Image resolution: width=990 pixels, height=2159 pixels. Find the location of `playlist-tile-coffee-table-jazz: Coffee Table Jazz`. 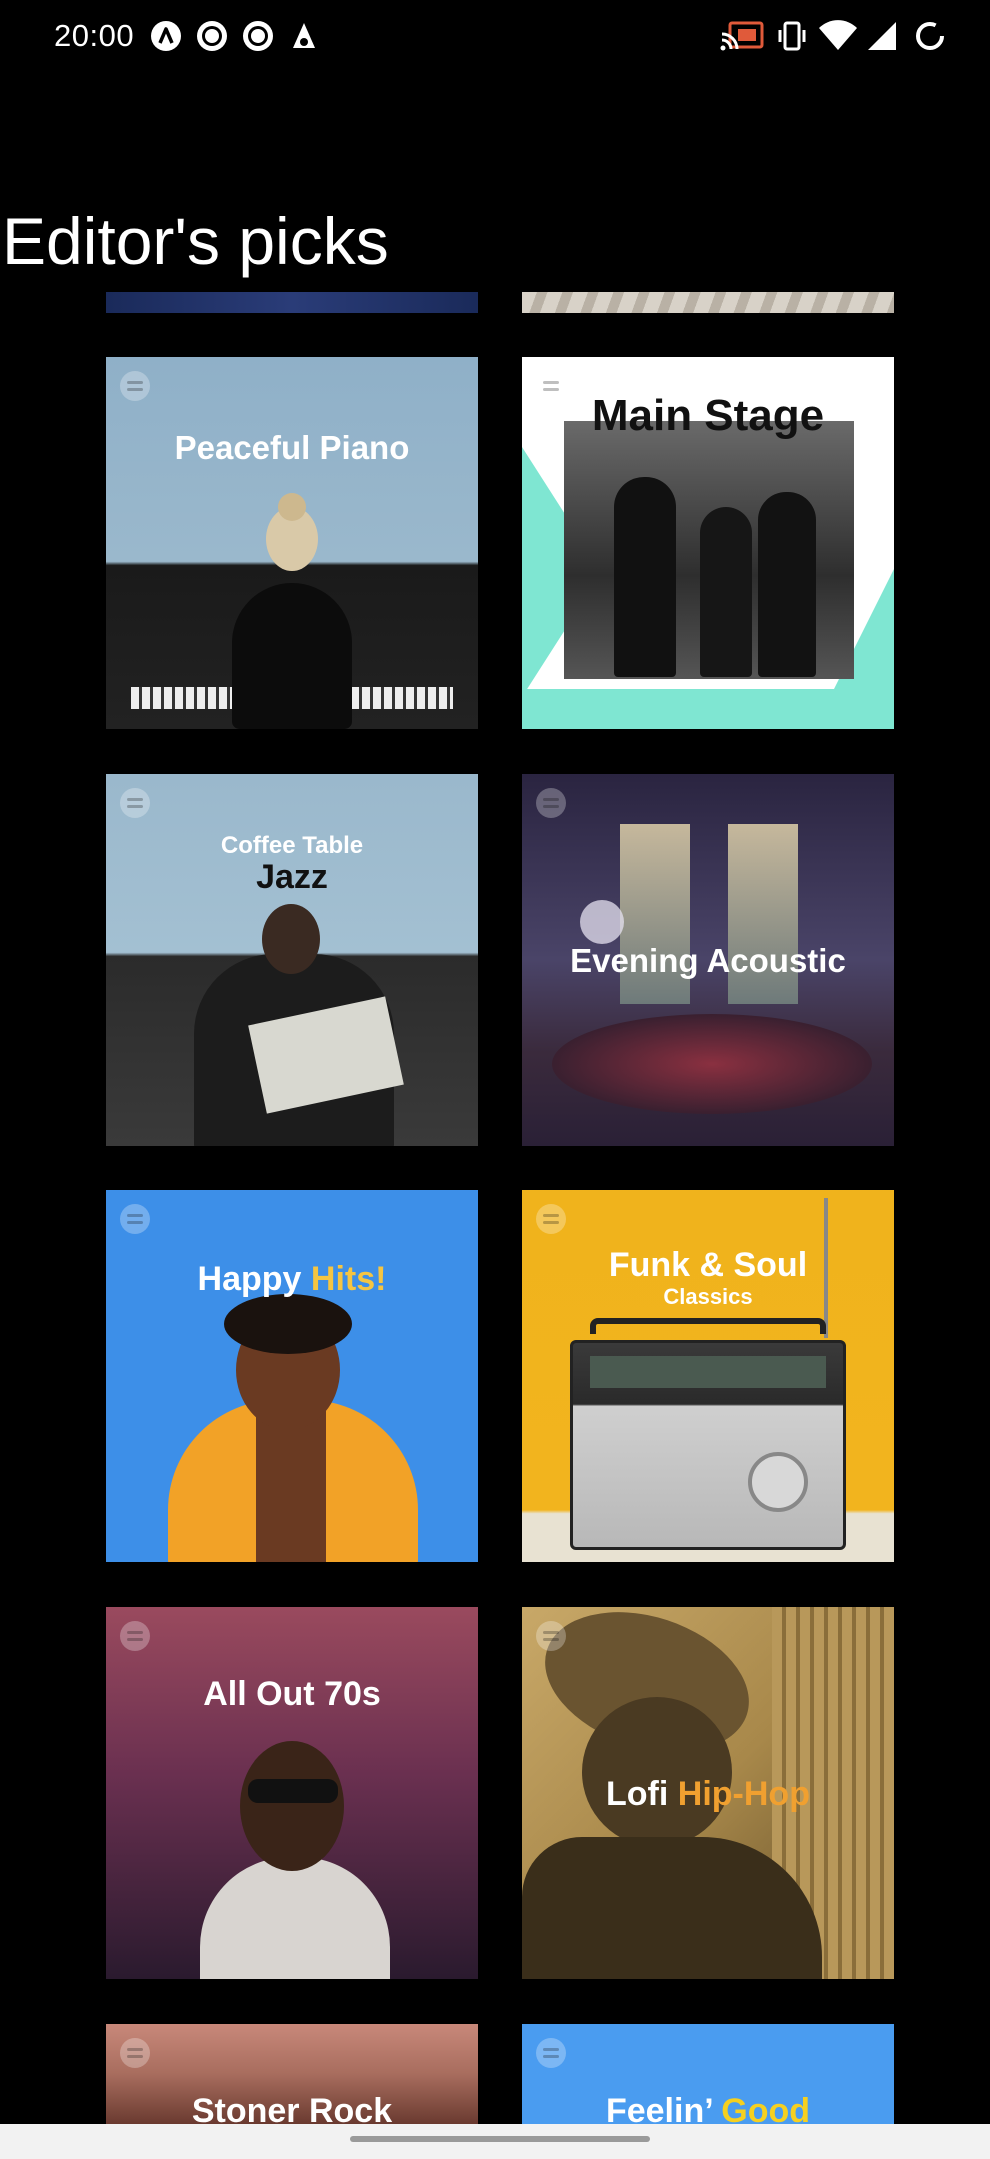

playlist-tile-coffee-table-jazz: Coffee Table Jazz is located at coordinates (292, 960).